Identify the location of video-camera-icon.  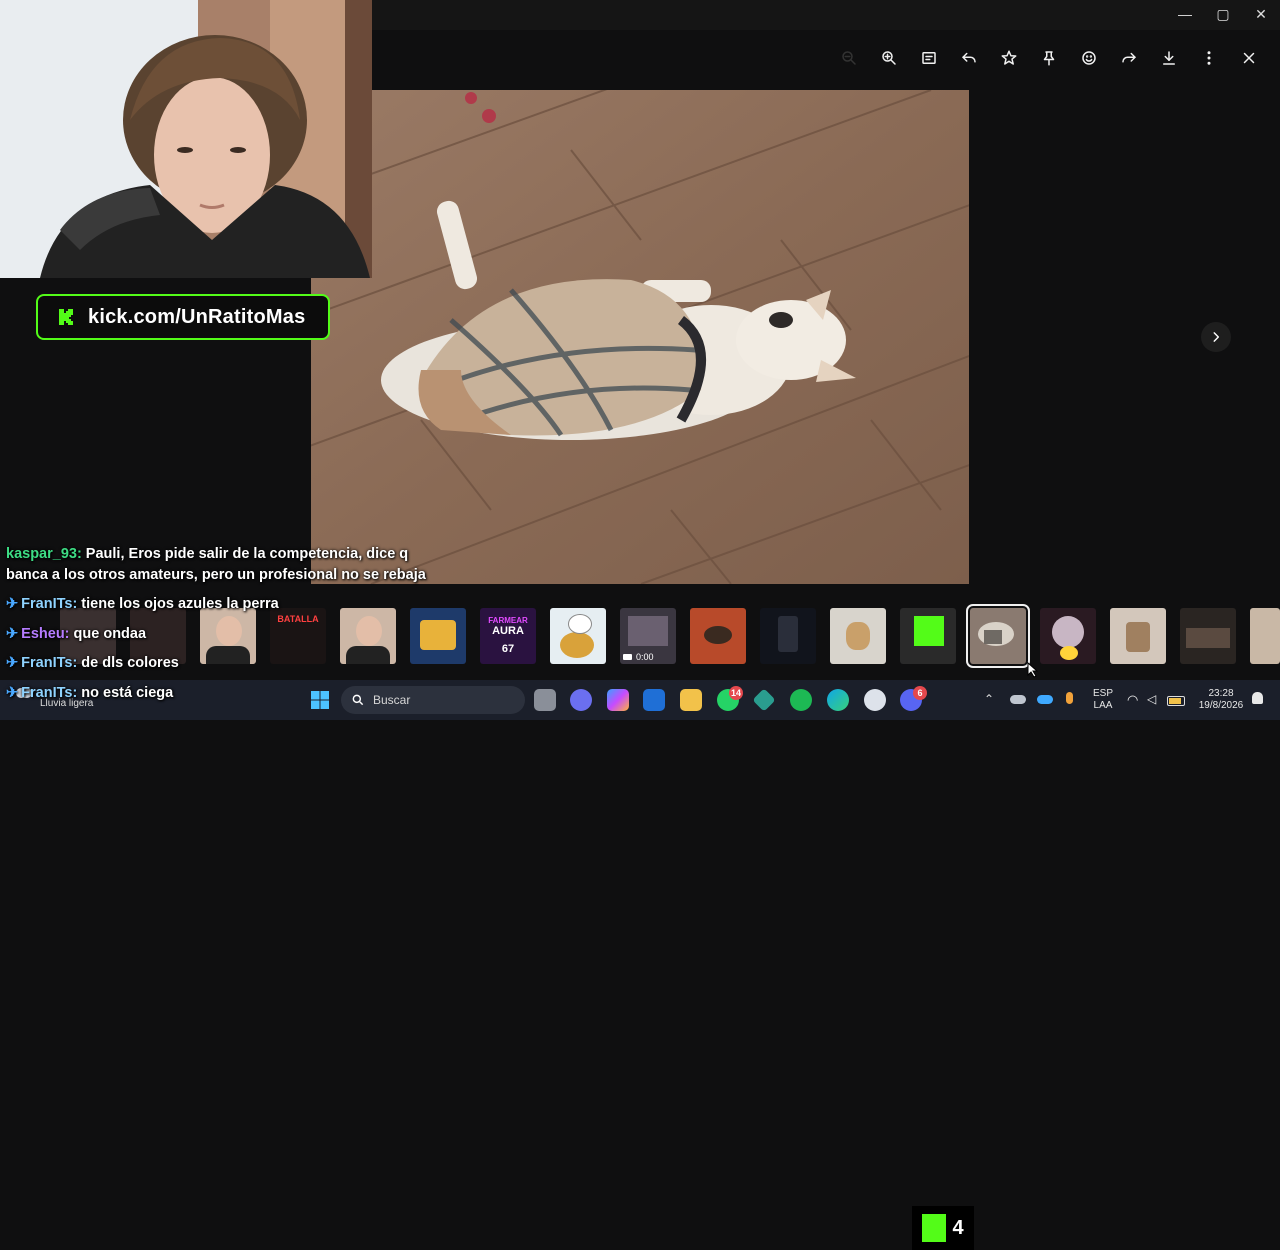
(627, 657).